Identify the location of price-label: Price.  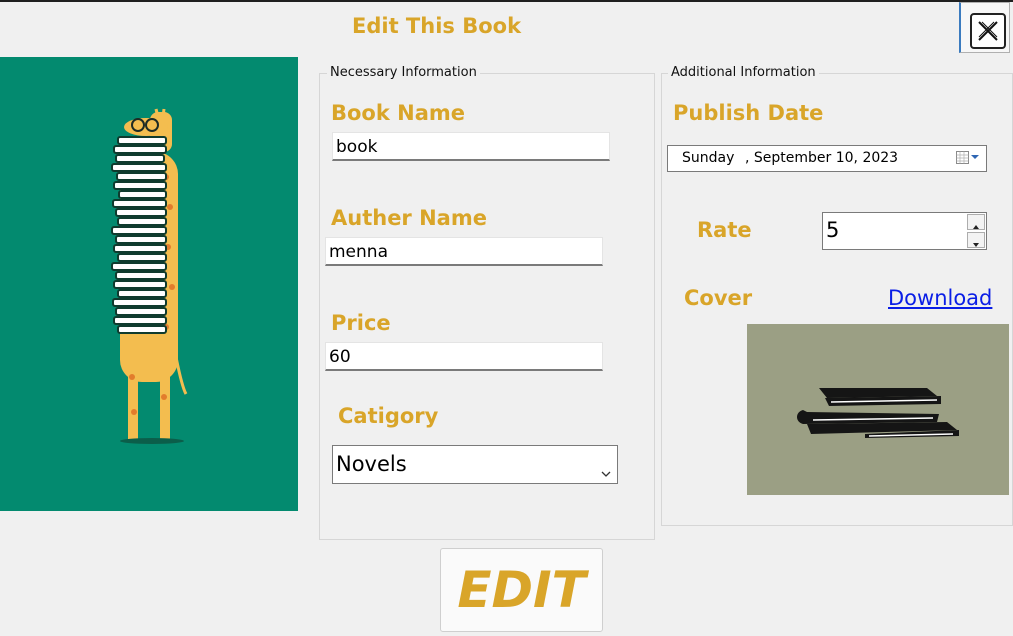
(361, 323).